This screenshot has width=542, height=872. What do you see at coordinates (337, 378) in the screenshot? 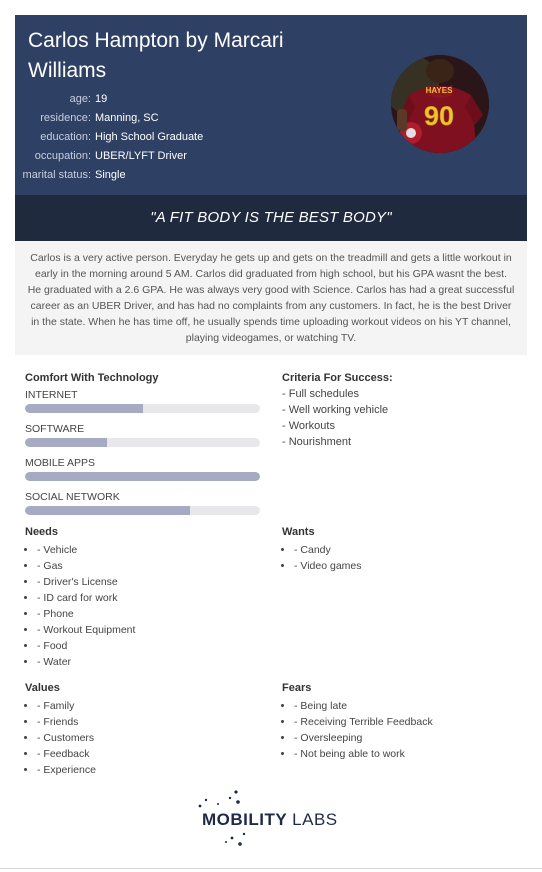
I see `criteria-title: Criteria For Success:` at bounding box center [337, 378].